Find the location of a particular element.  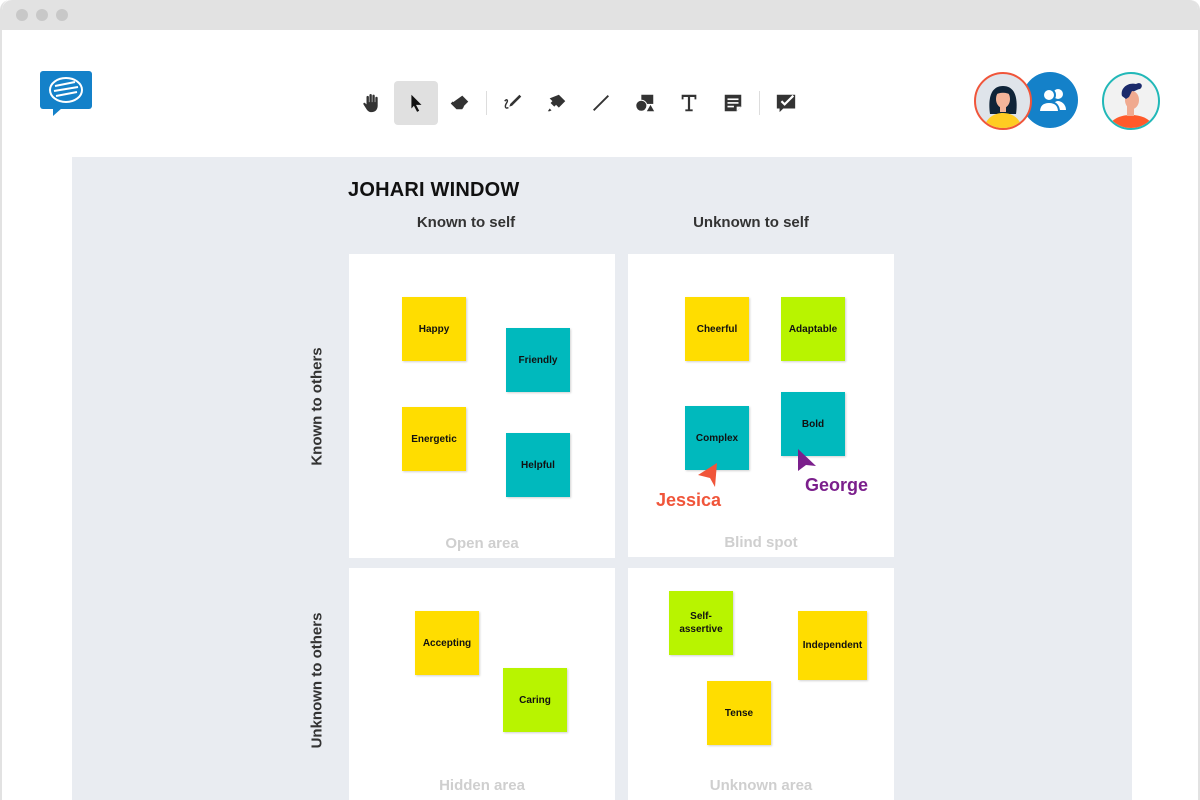

shapes-icon is located at coordinates (645, 103).